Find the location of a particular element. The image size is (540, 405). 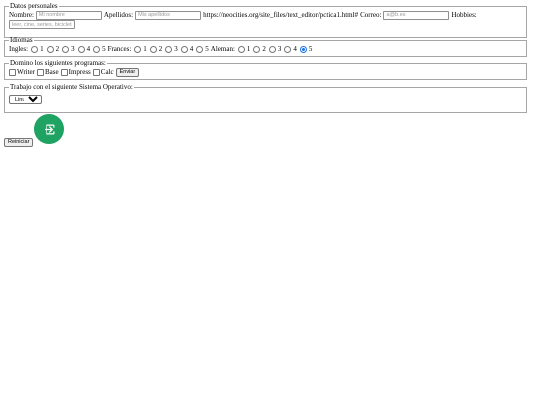

programa-label: Calc is located at coordinates (107, 72).